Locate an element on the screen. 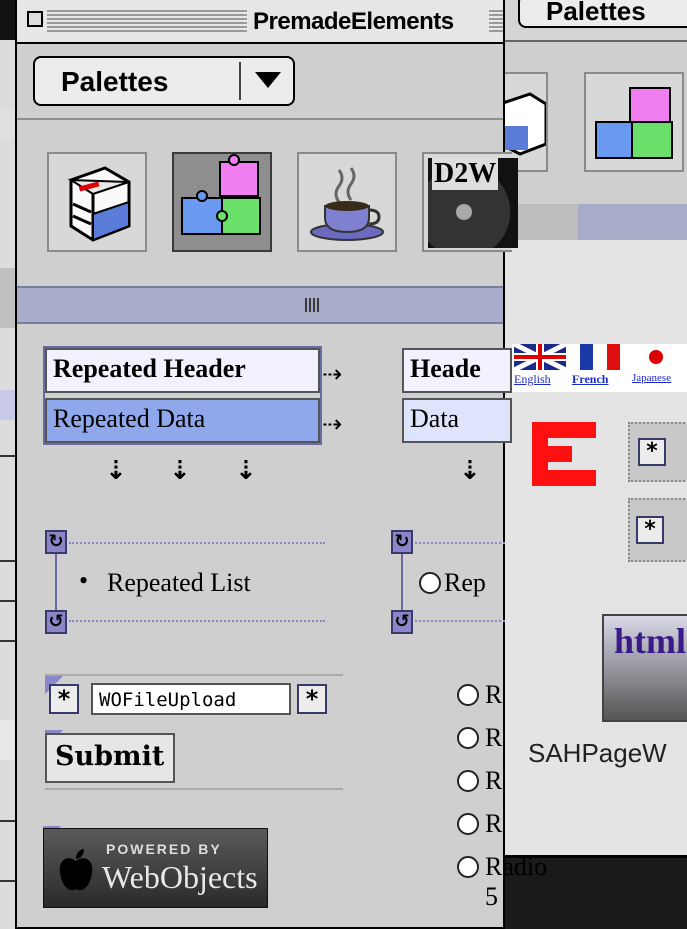  component-label: SAHPageW is located at coordinates (597, 753).